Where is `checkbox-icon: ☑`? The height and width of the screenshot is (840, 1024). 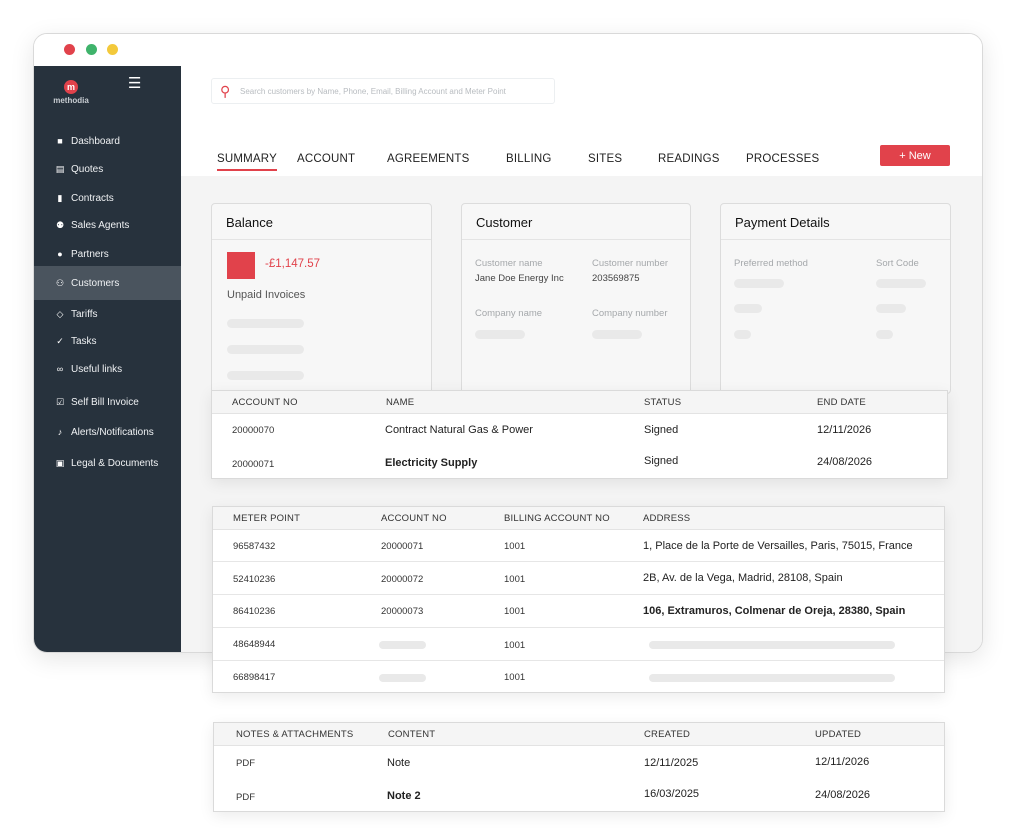
checkbox-icon: ☑ is located at coordinates (60, 401).